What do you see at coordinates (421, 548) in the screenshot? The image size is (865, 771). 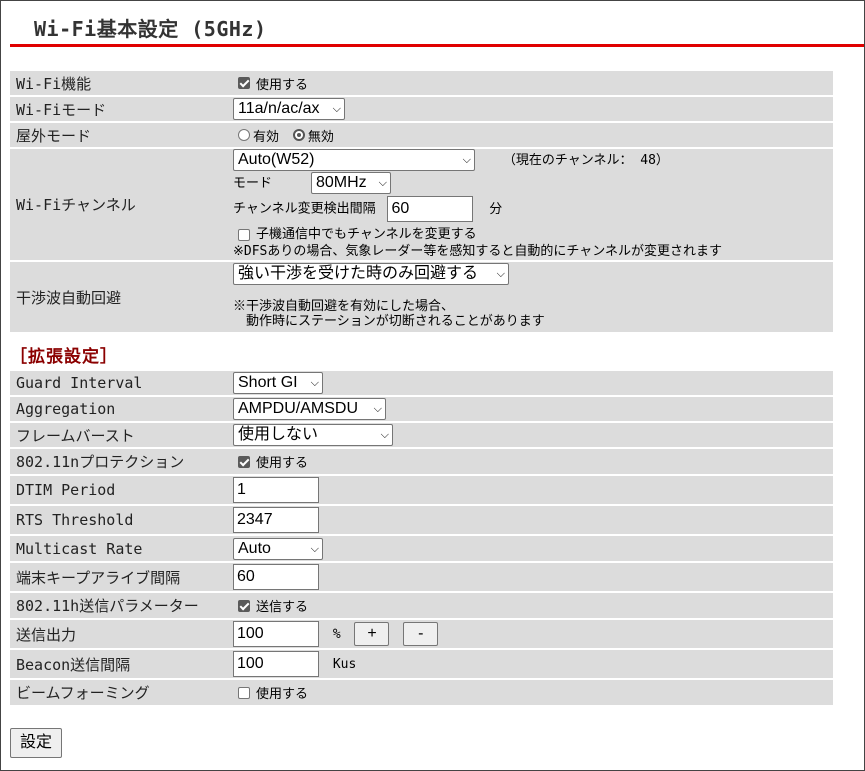 I see `row-multicast-rate: Multicast Rate Auto ⌵` at bounding box center [421, 548].